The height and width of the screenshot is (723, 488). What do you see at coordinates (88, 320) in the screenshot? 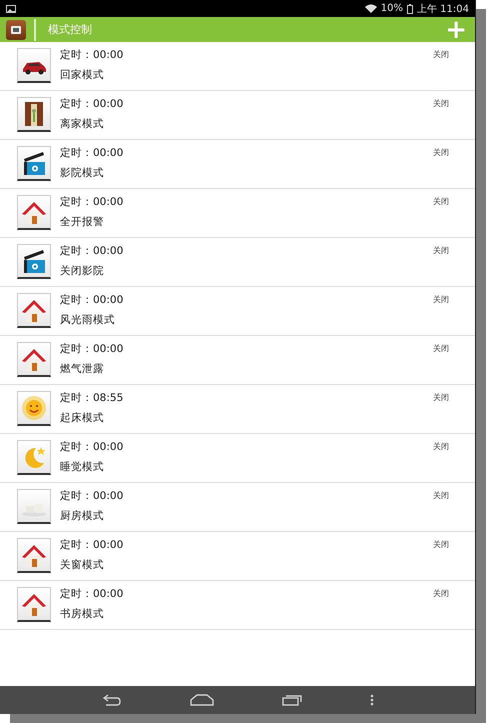
I see `mode-name: 风光雨模式` at bounding box center [88, 320].